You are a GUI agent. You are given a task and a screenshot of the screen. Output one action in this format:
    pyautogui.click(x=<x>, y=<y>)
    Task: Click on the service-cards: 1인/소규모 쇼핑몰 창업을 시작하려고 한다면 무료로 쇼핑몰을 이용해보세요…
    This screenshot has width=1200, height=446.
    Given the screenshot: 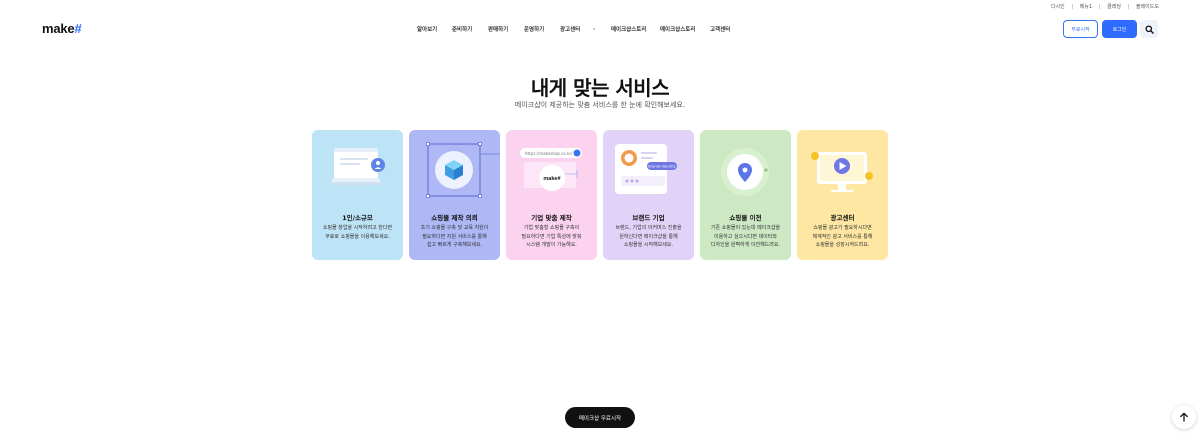 What is the action you would take?
    pyautogui.click(x=600, y=195)
    